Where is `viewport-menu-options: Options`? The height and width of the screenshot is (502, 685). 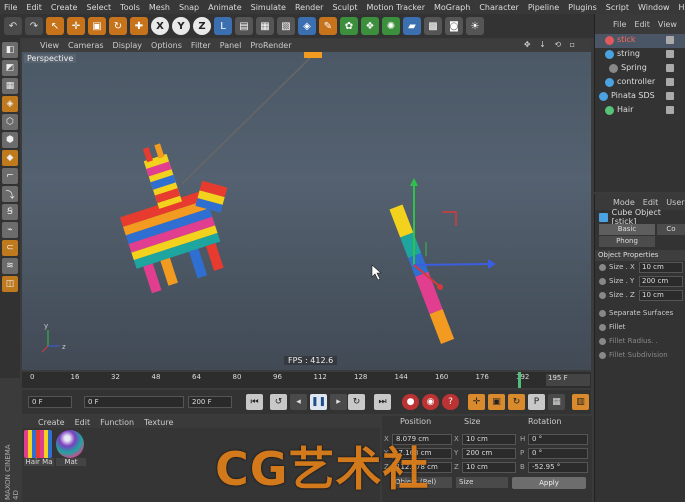 viewport-menu-options: Options is located at coordinates (166, 45).